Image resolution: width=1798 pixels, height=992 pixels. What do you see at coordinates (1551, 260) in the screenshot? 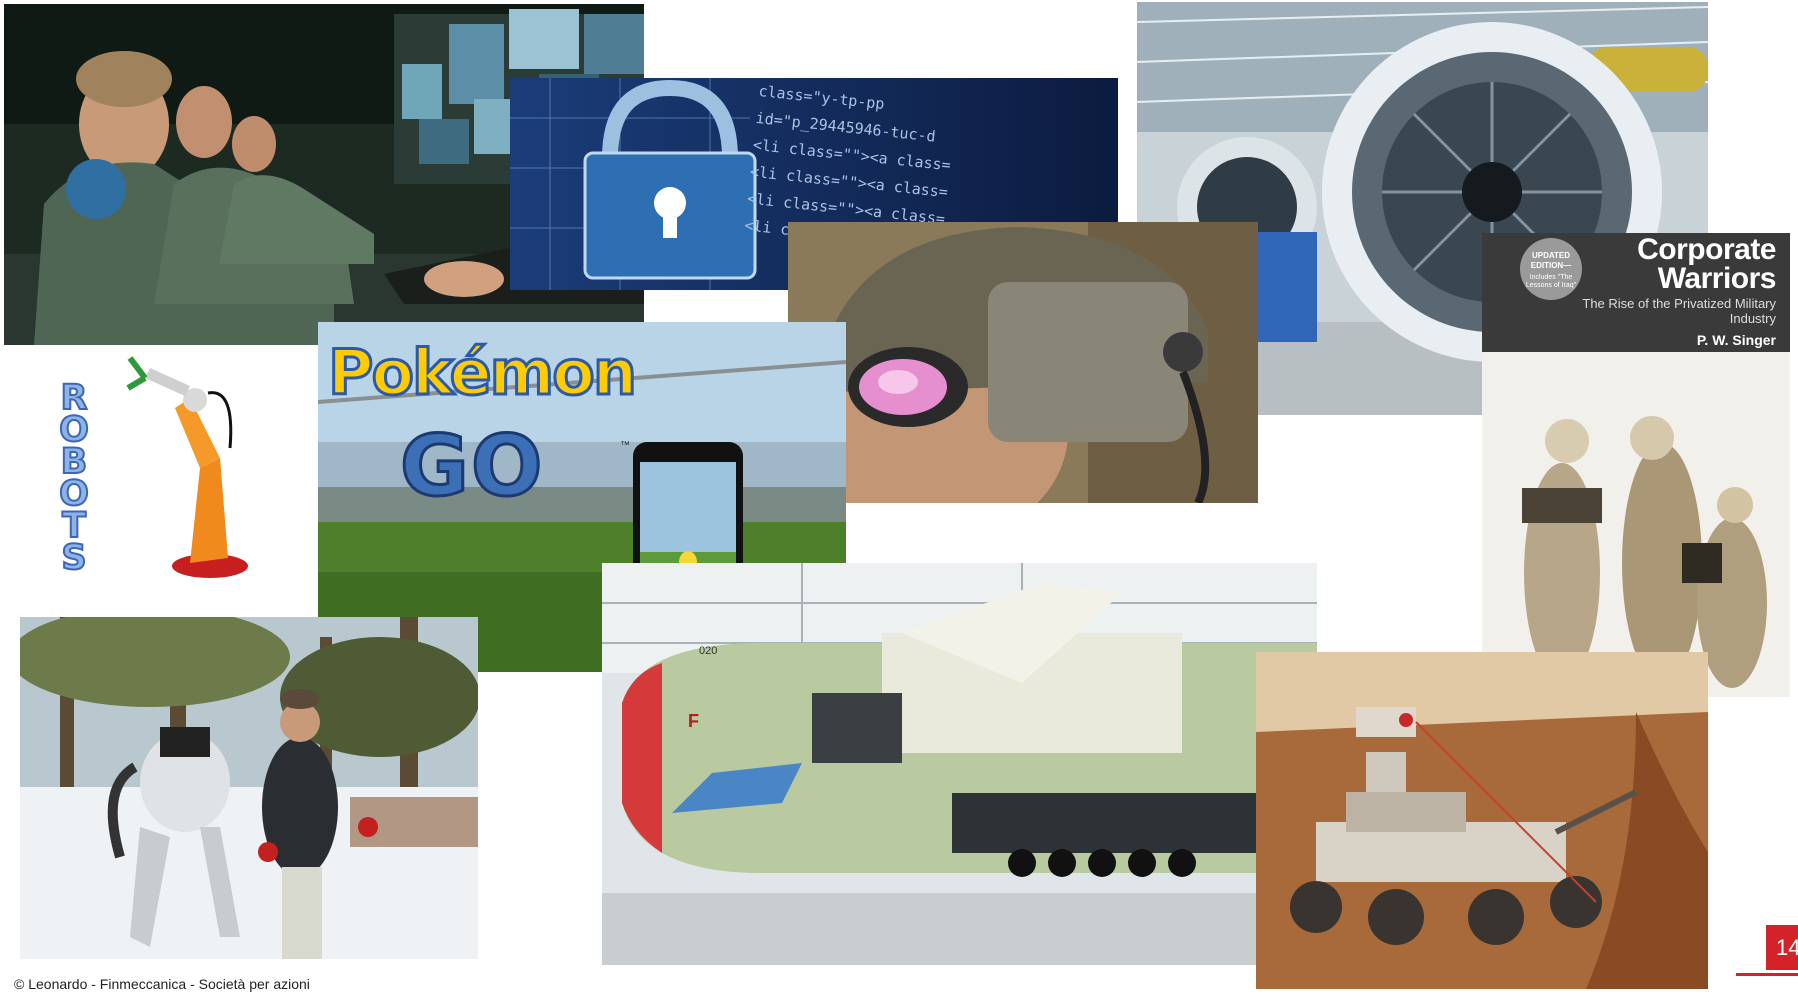
I see `badge-title: UPDATED EDITION—` at bounding box center [1551, 260].